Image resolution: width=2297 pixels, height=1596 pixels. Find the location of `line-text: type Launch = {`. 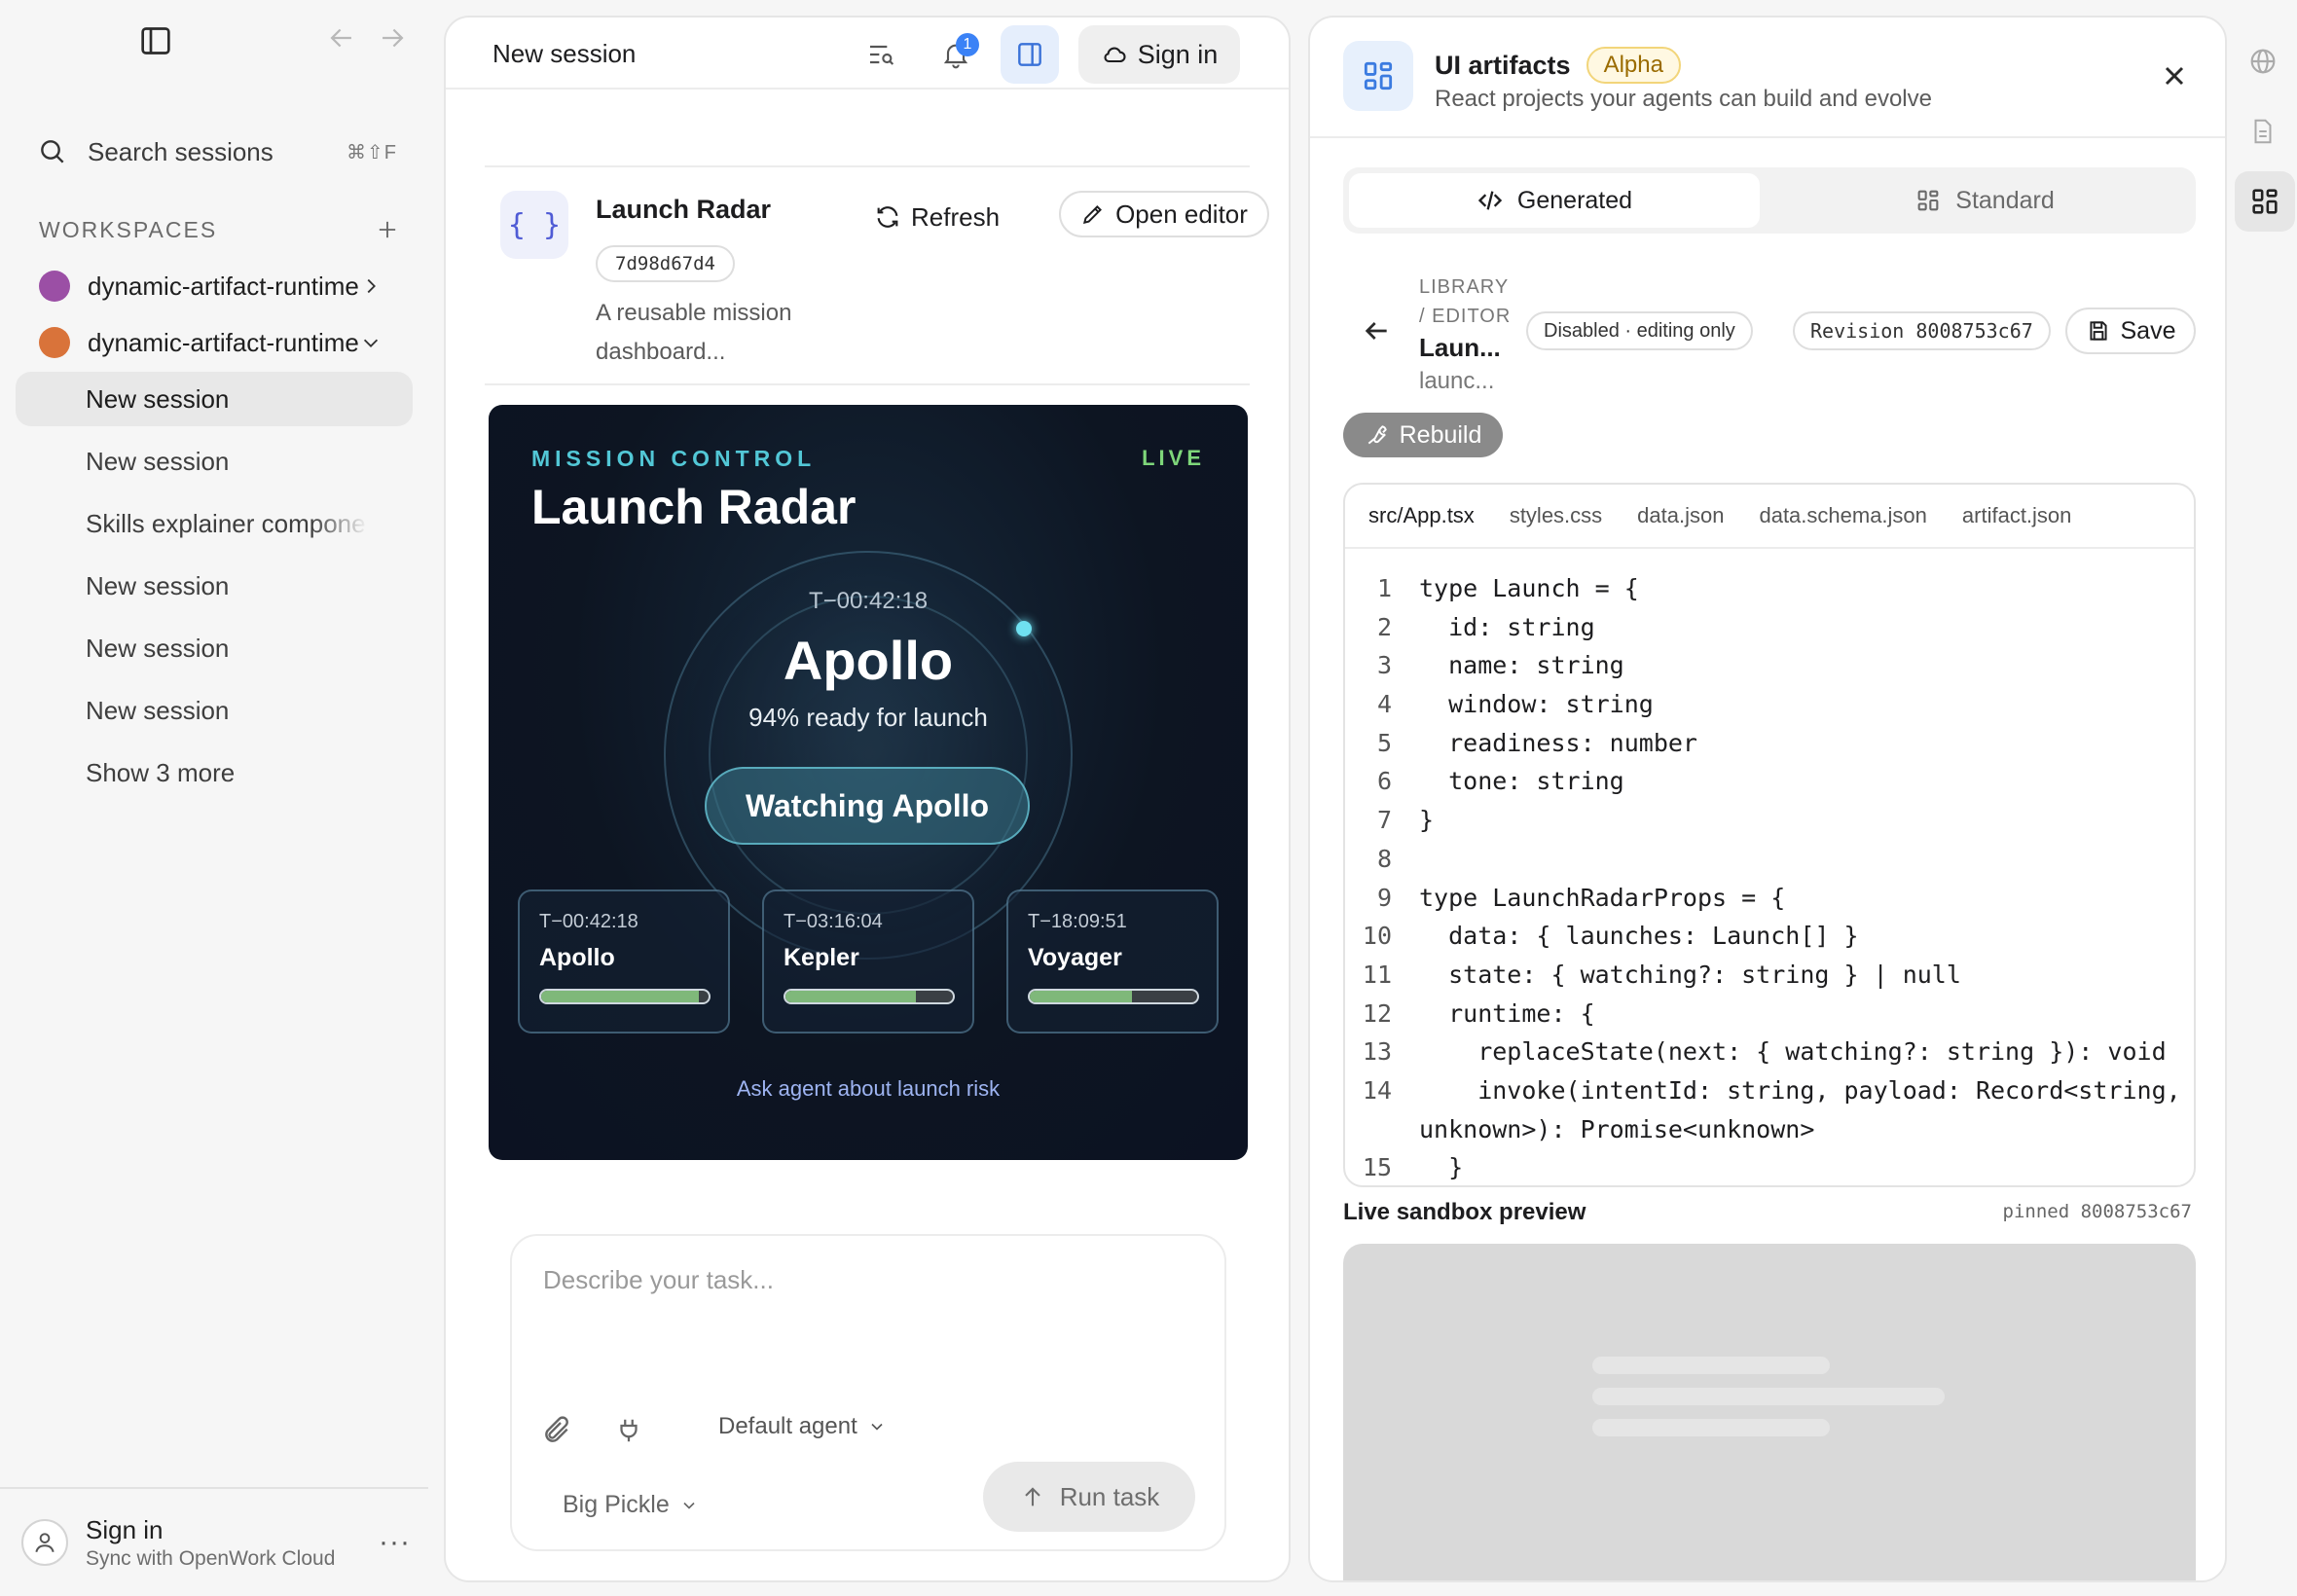

line-text: type Launch = { is located at coordinates (1529, 588).